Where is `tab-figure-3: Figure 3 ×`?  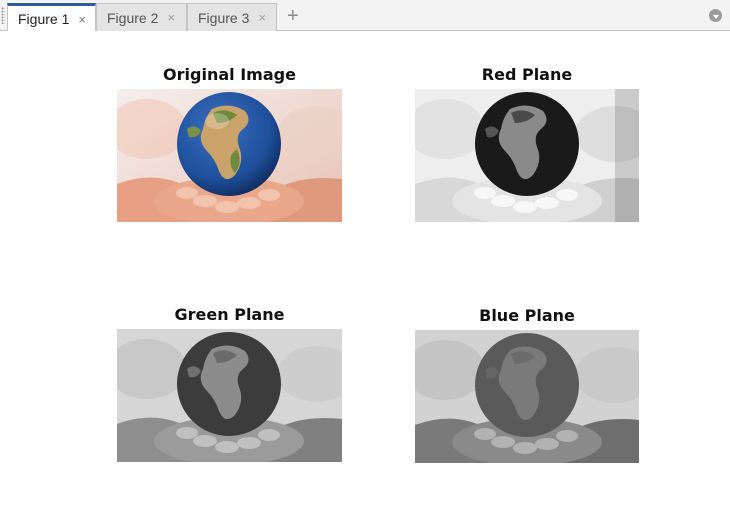 tab-figure-3: Figure 3 × is located at coordinates (232, 17).